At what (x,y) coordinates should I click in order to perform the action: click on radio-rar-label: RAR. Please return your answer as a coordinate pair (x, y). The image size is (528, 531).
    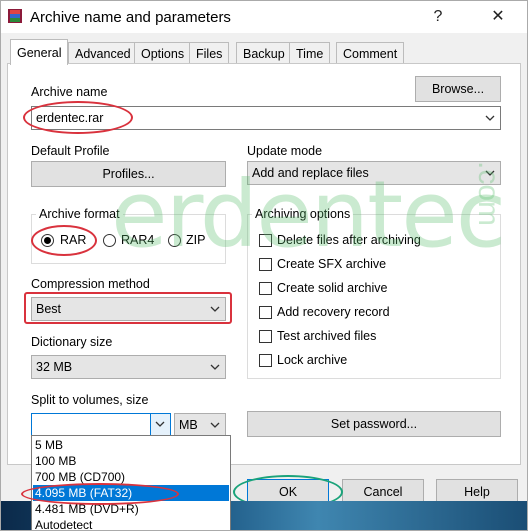
    Looking at the image, I should click on (73, 240).